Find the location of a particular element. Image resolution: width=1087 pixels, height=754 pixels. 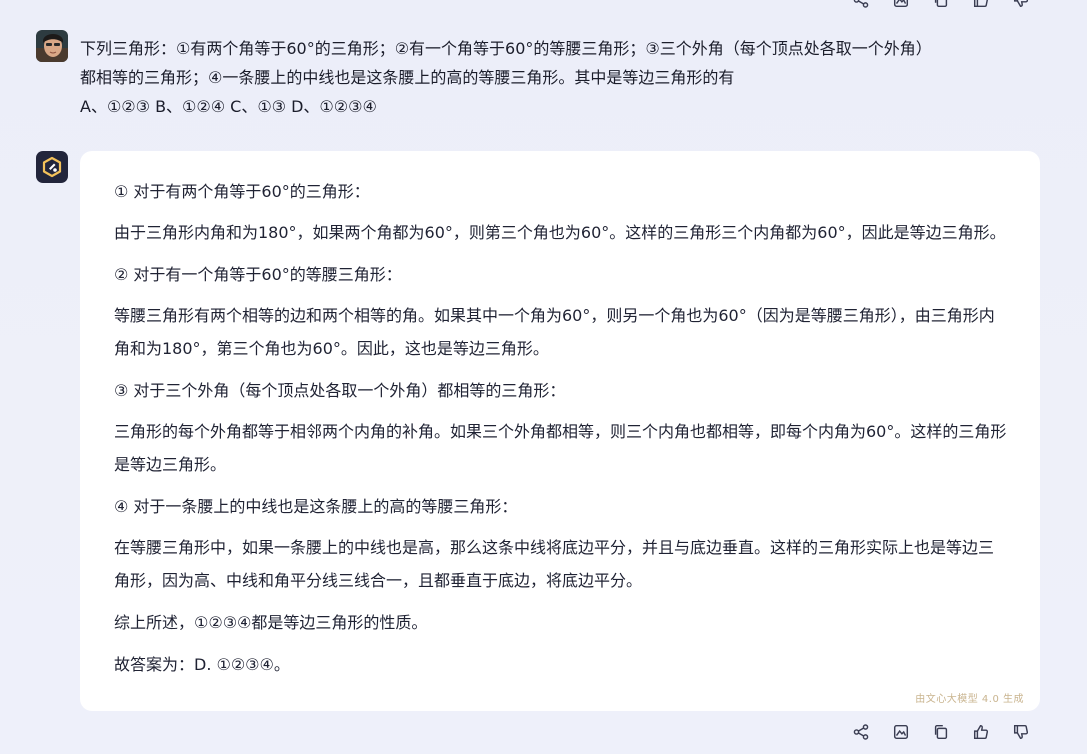

question-options: A、①②③ B、①②④ C、①③ D、①②③④ is located at coordinates (228, 106).